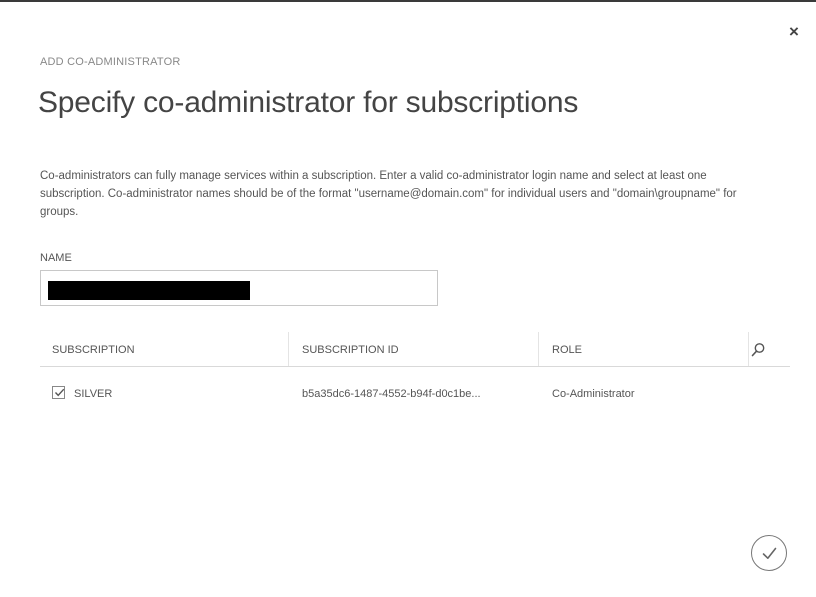 This screenshot has width=816, height=597. What do you see at coordinates (149, 290) in the screenshot?
I see `redacted-name-value` at bounding box center [149, 290].